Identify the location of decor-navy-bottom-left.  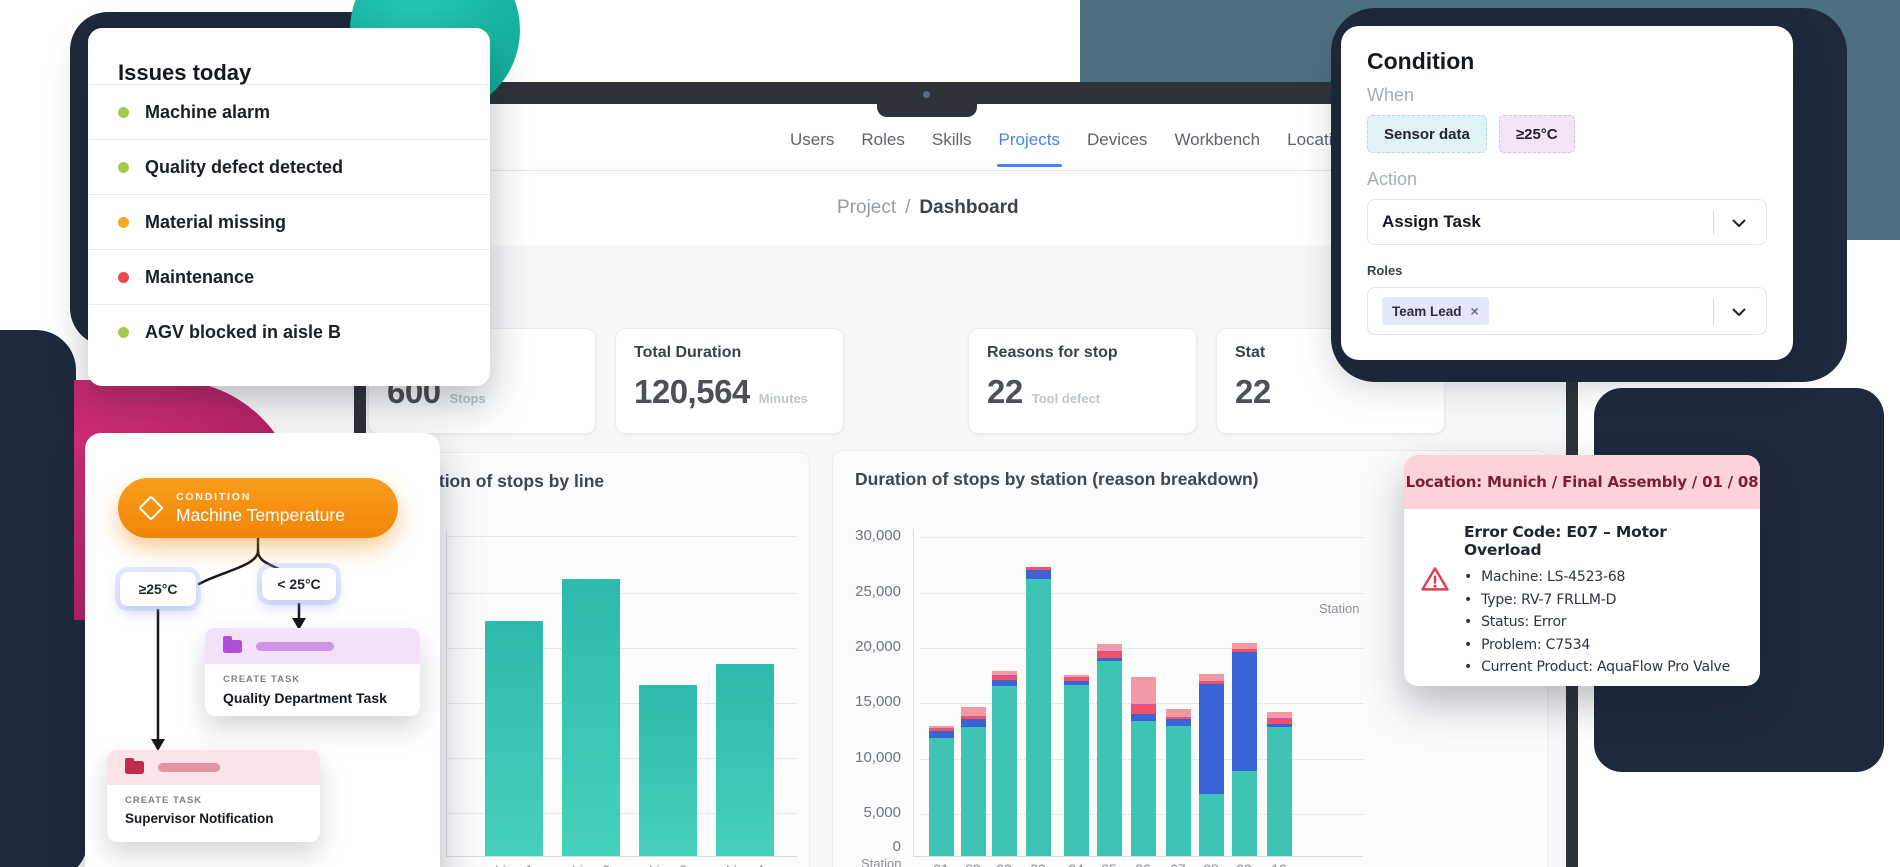
(44, 743).